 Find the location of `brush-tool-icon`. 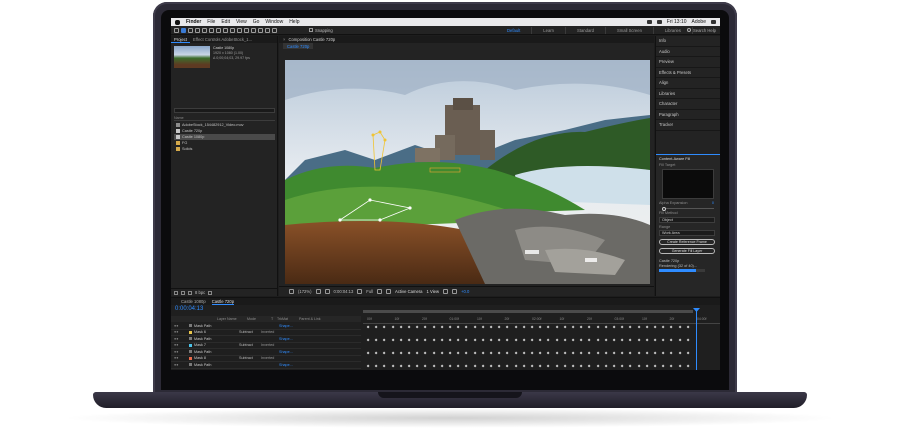

brush-tool-icon is located at coordinates (246, 30).